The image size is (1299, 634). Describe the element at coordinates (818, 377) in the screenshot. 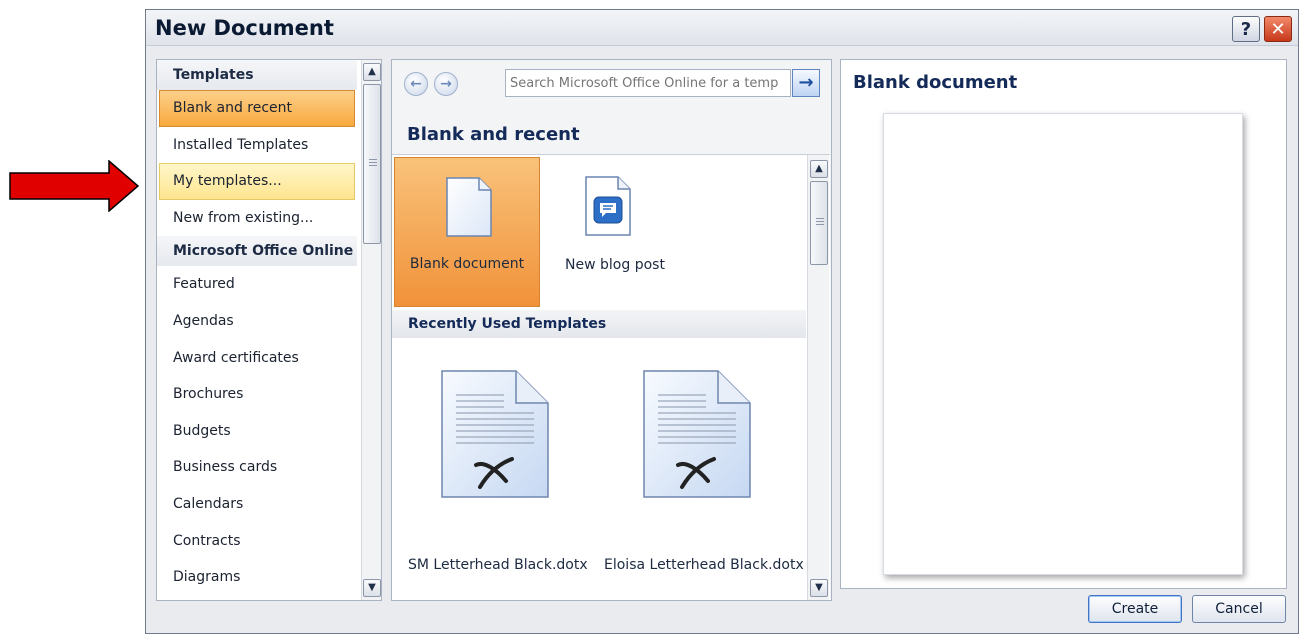

I see `templates-scrollbar: ▲ ▼` at that location.